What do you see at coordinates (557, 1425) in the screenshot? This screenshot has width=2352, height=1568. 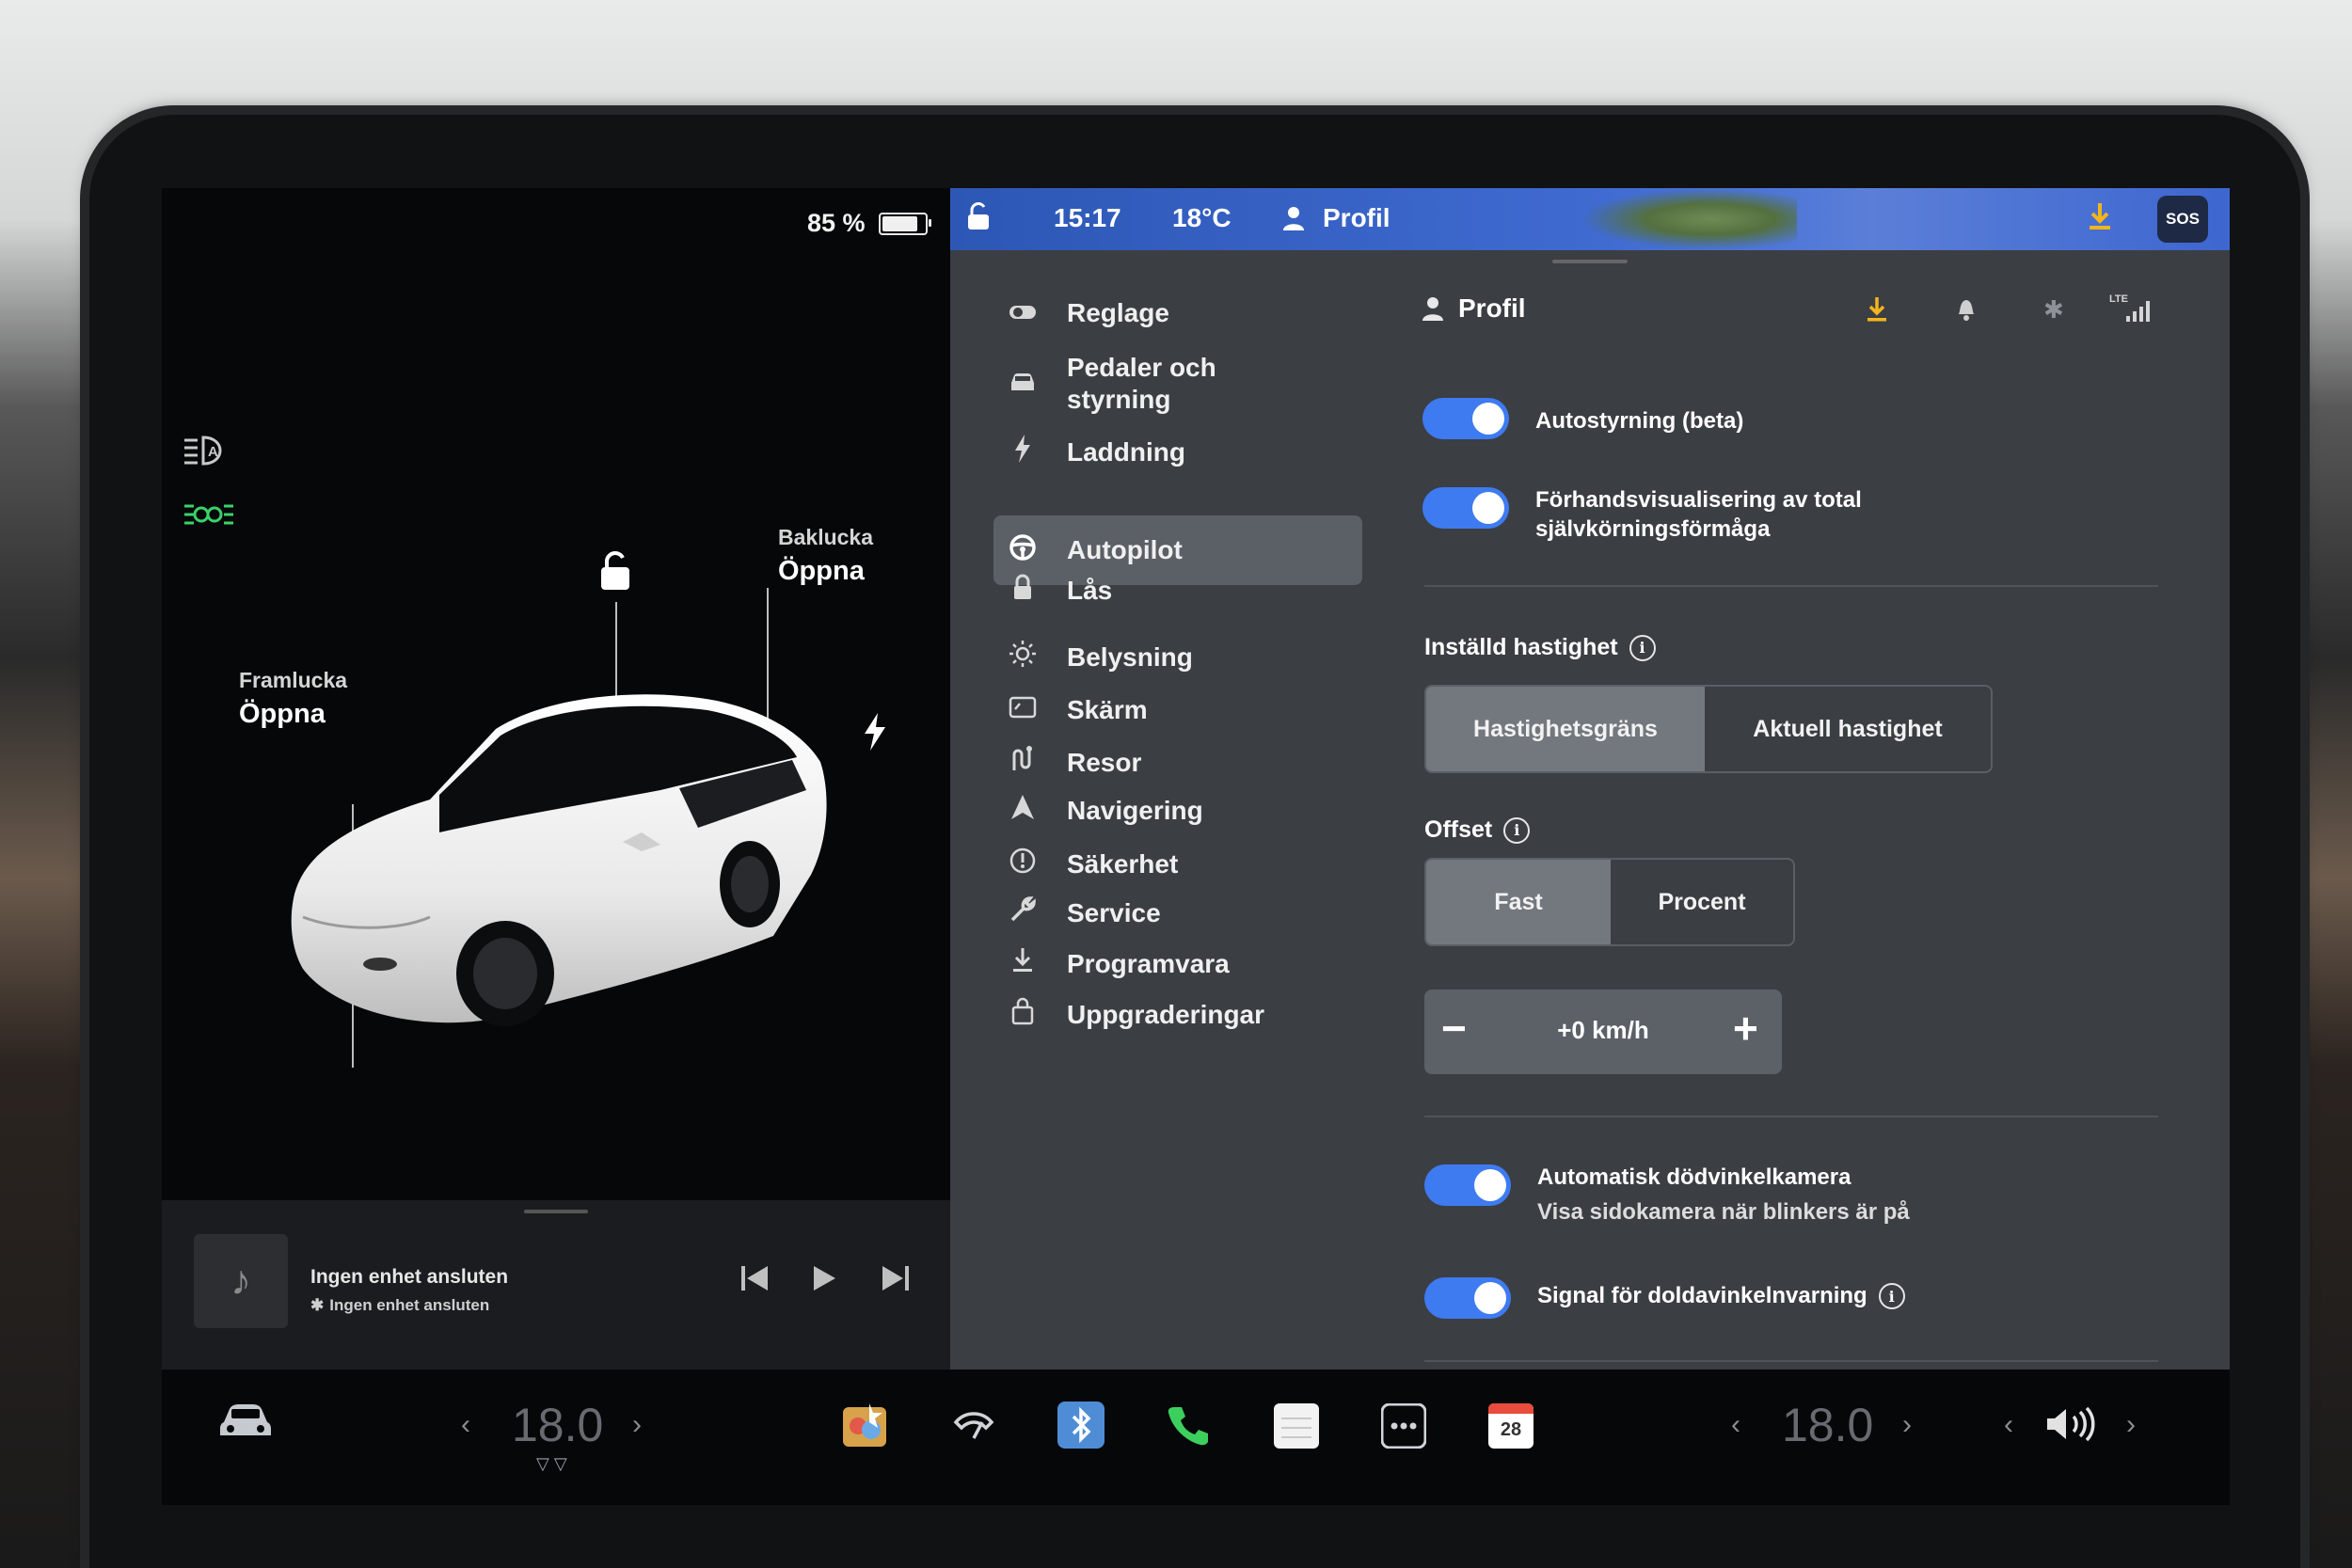 I see `driver-temperature: 18.0` at bounding box center [557, 1425].